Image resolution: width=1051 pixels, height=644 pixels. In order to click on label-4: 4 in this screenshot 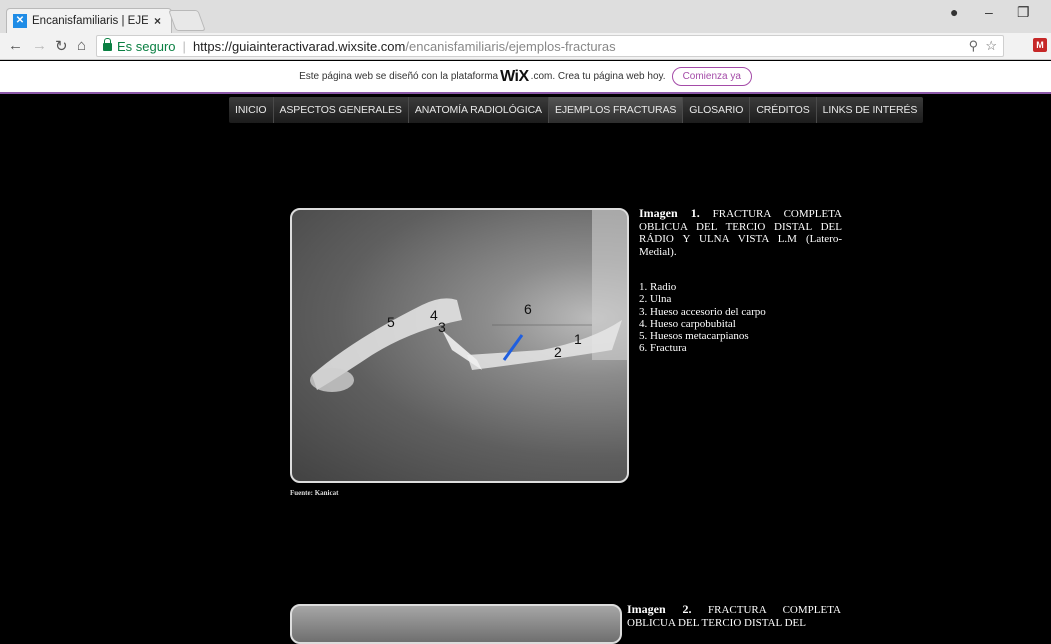, I will do `click(434, 315)`.